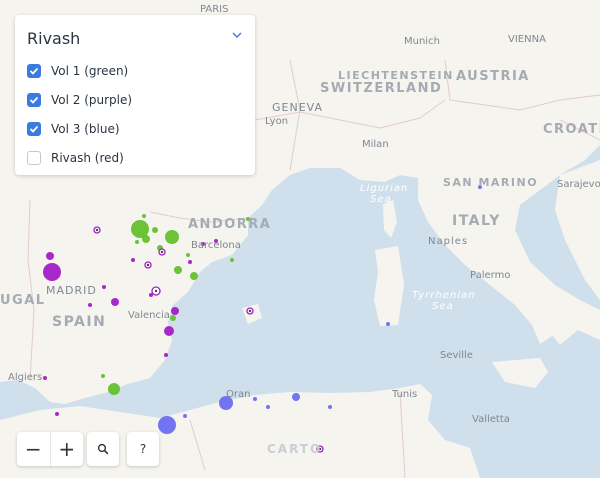 The image size is (600, 478). What do you see at coordinates (456, 355) in the screenshot?
I see `label-palermo: Seville` at bounding box center [456, 355].